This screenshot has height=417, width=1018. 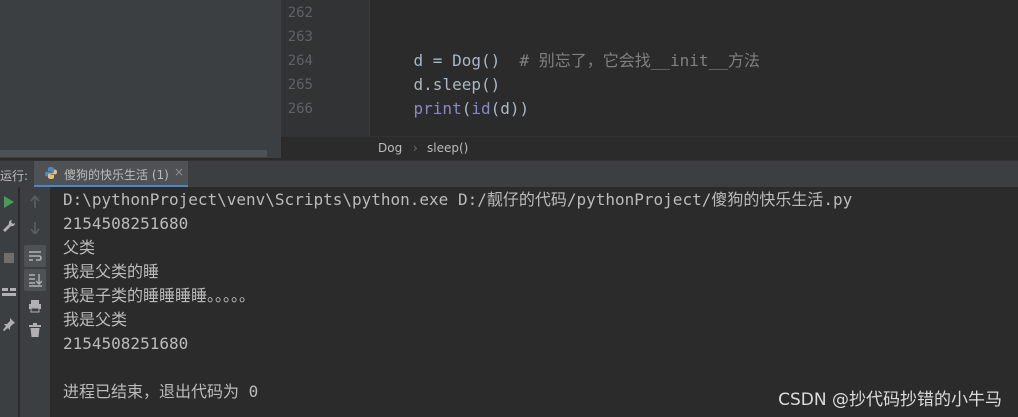 What do you see at coordinates (179, 172) in the screenshot?
I see `close-icon: ×` at bounding box center [179, 172].